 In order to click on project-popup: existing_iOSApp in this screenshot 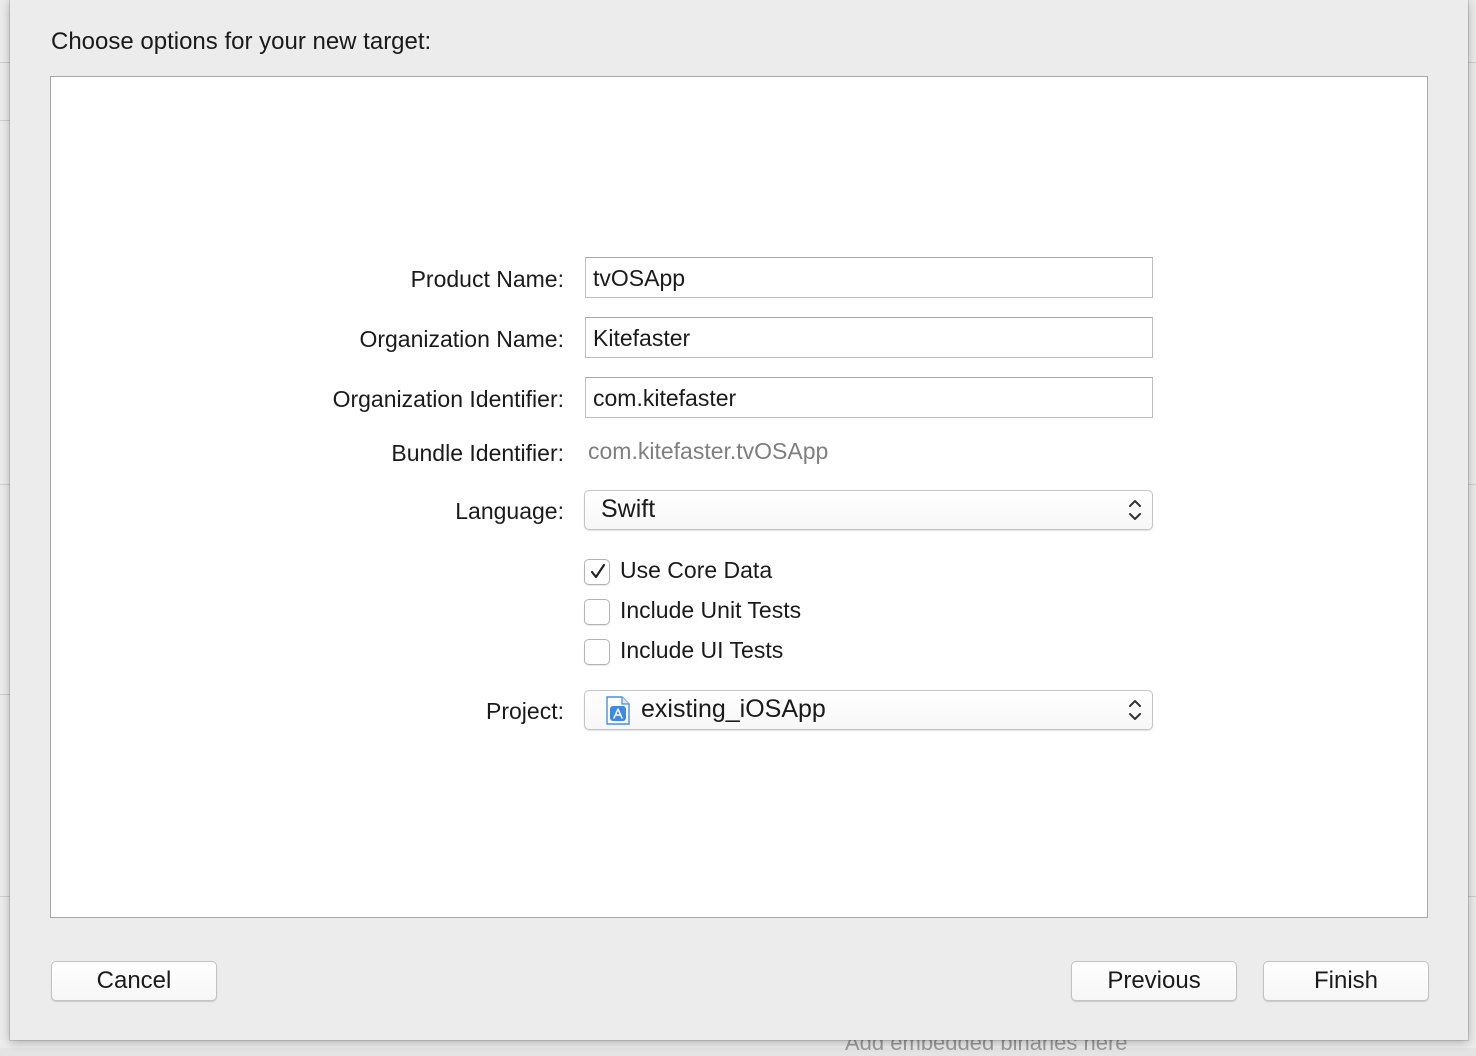, I will do `click(868, 710)`.